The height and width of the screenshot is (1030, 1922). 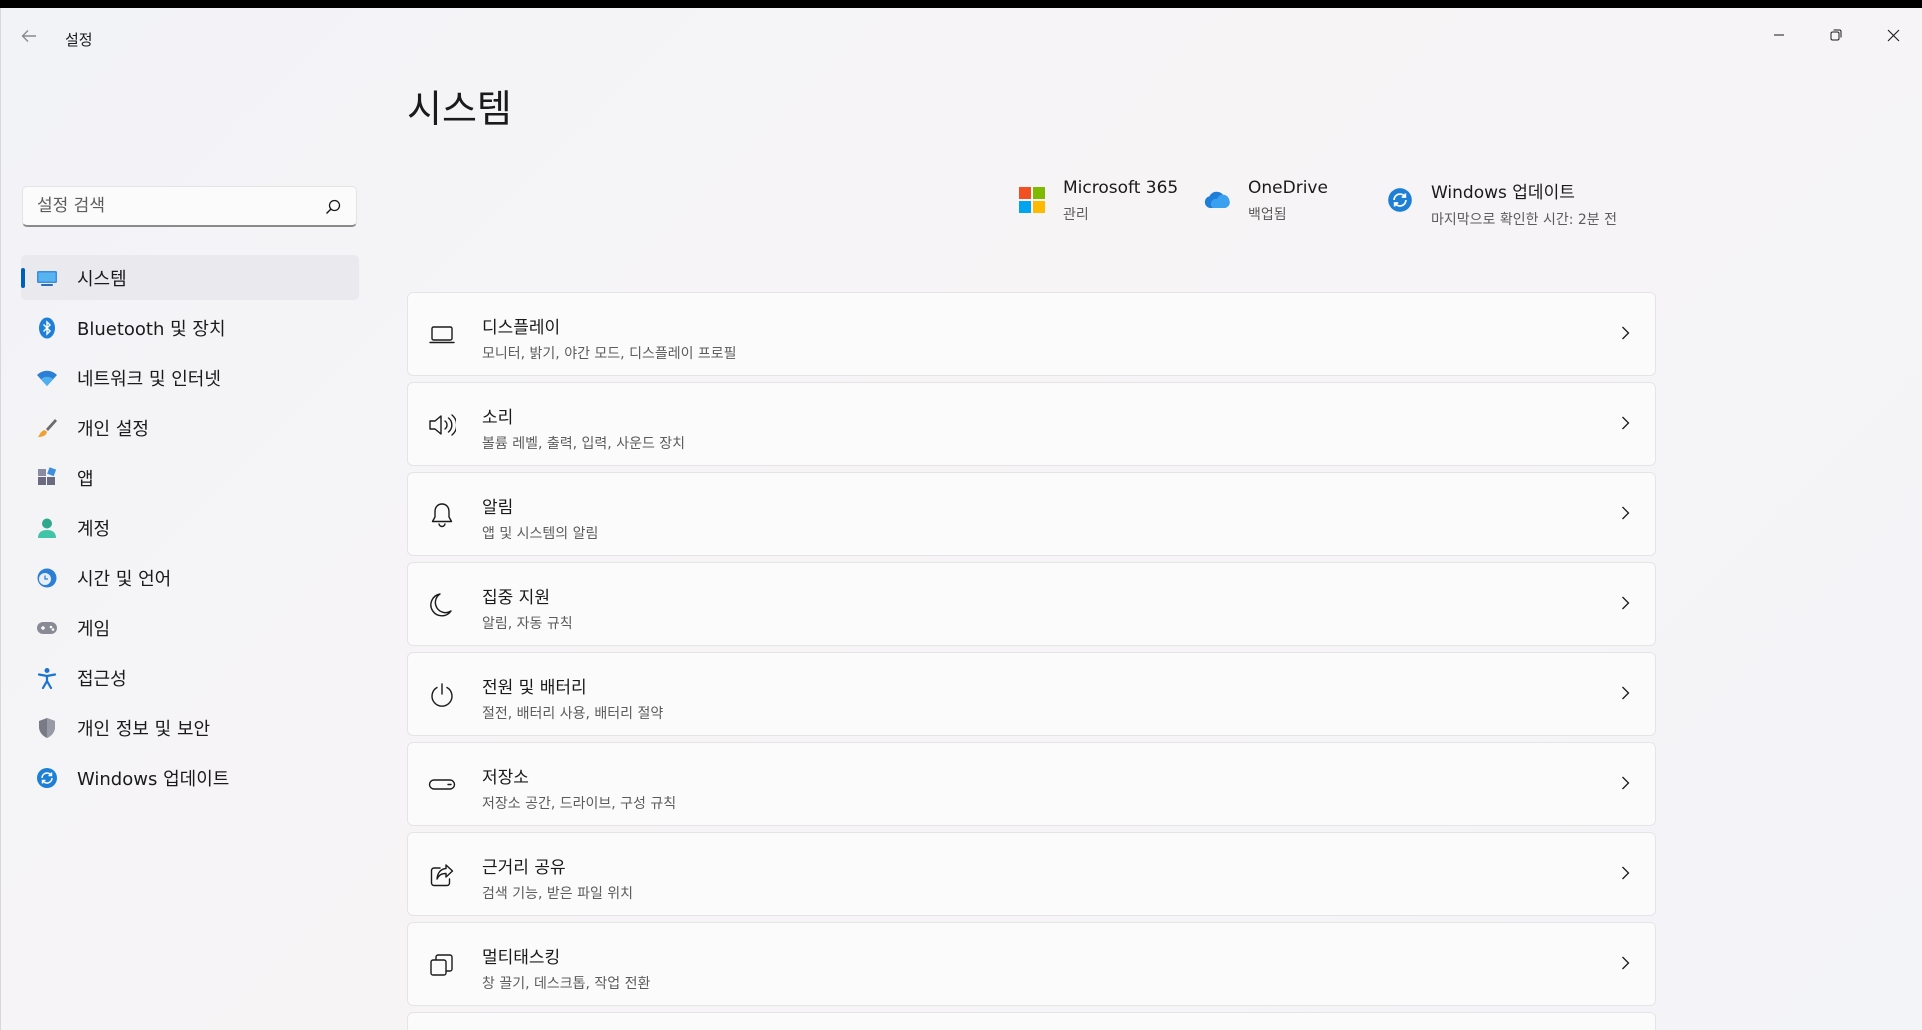 I want to click on bluetooth-icon, so click(x=47, y=328).